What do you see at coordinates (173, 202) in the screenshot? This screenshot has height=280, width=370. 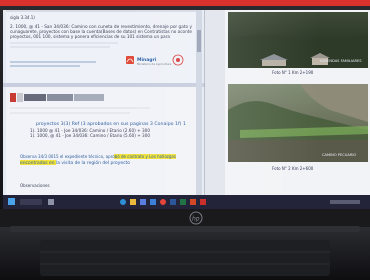 I see `word-icon` at bounding box center [173, 202].